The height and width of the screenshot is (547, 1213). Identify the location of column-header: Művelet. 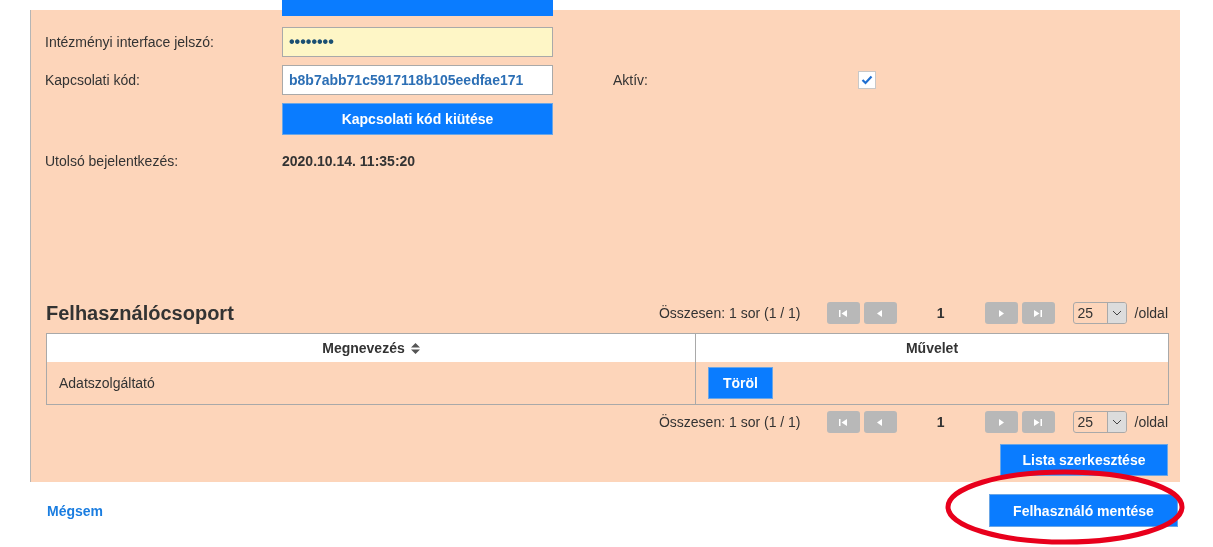
(932, 347).